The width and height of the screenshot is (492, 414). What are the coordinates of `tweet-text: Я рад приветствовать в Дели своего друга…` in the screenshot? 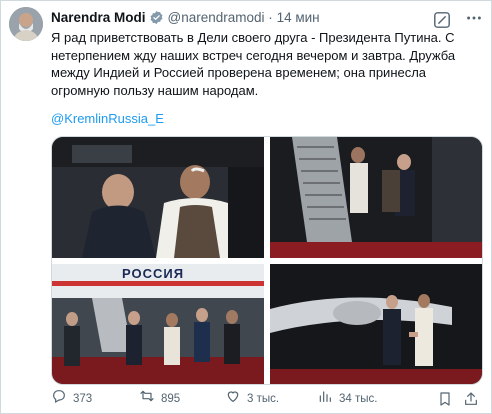 It's located at (253, 64).